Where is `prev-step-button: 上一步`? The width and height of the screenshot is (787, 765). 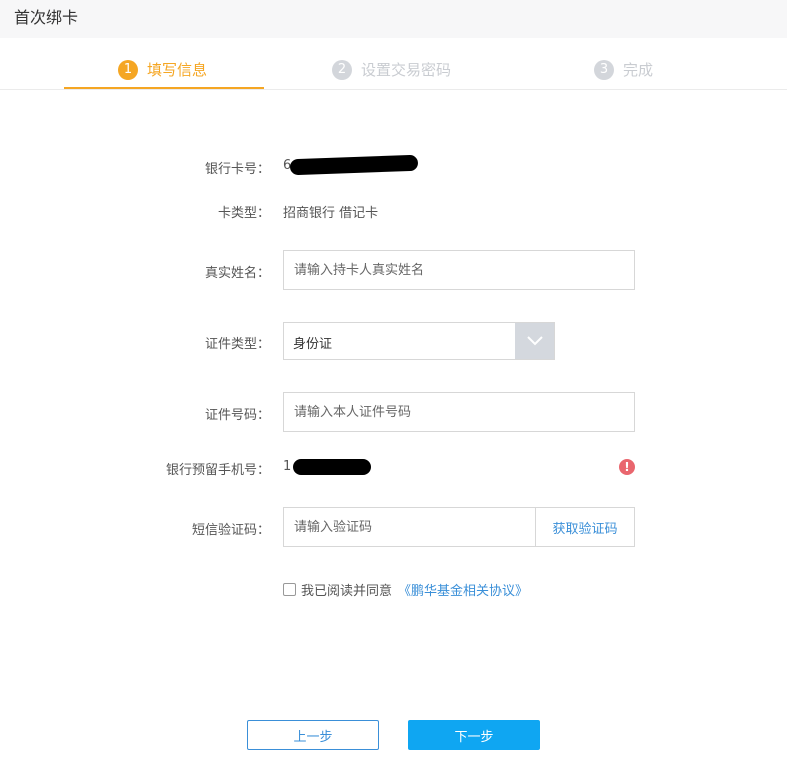
prev-step-button: 上一步 is located at coordinates (313, 735).